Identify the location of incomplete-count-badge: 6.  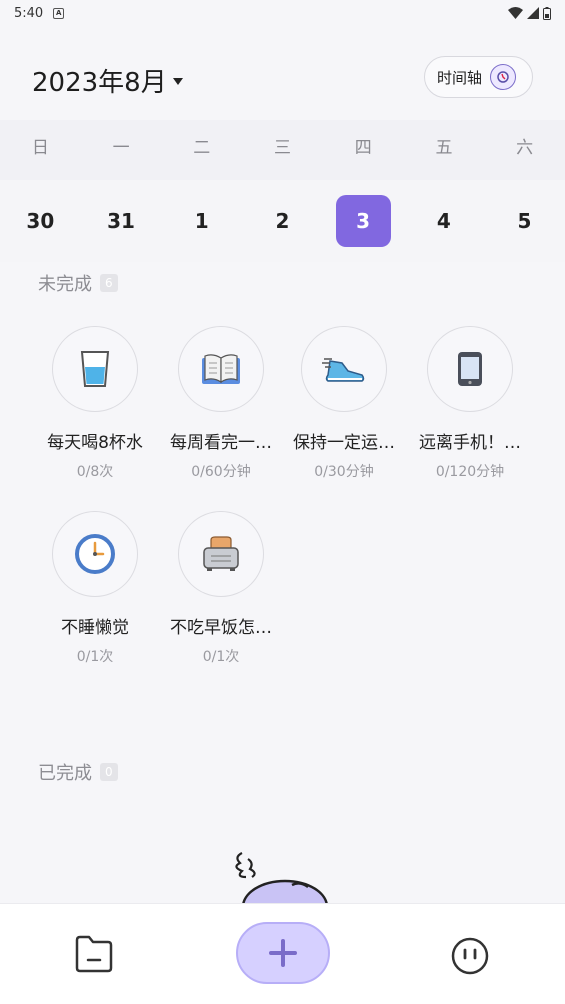
(109, 283).